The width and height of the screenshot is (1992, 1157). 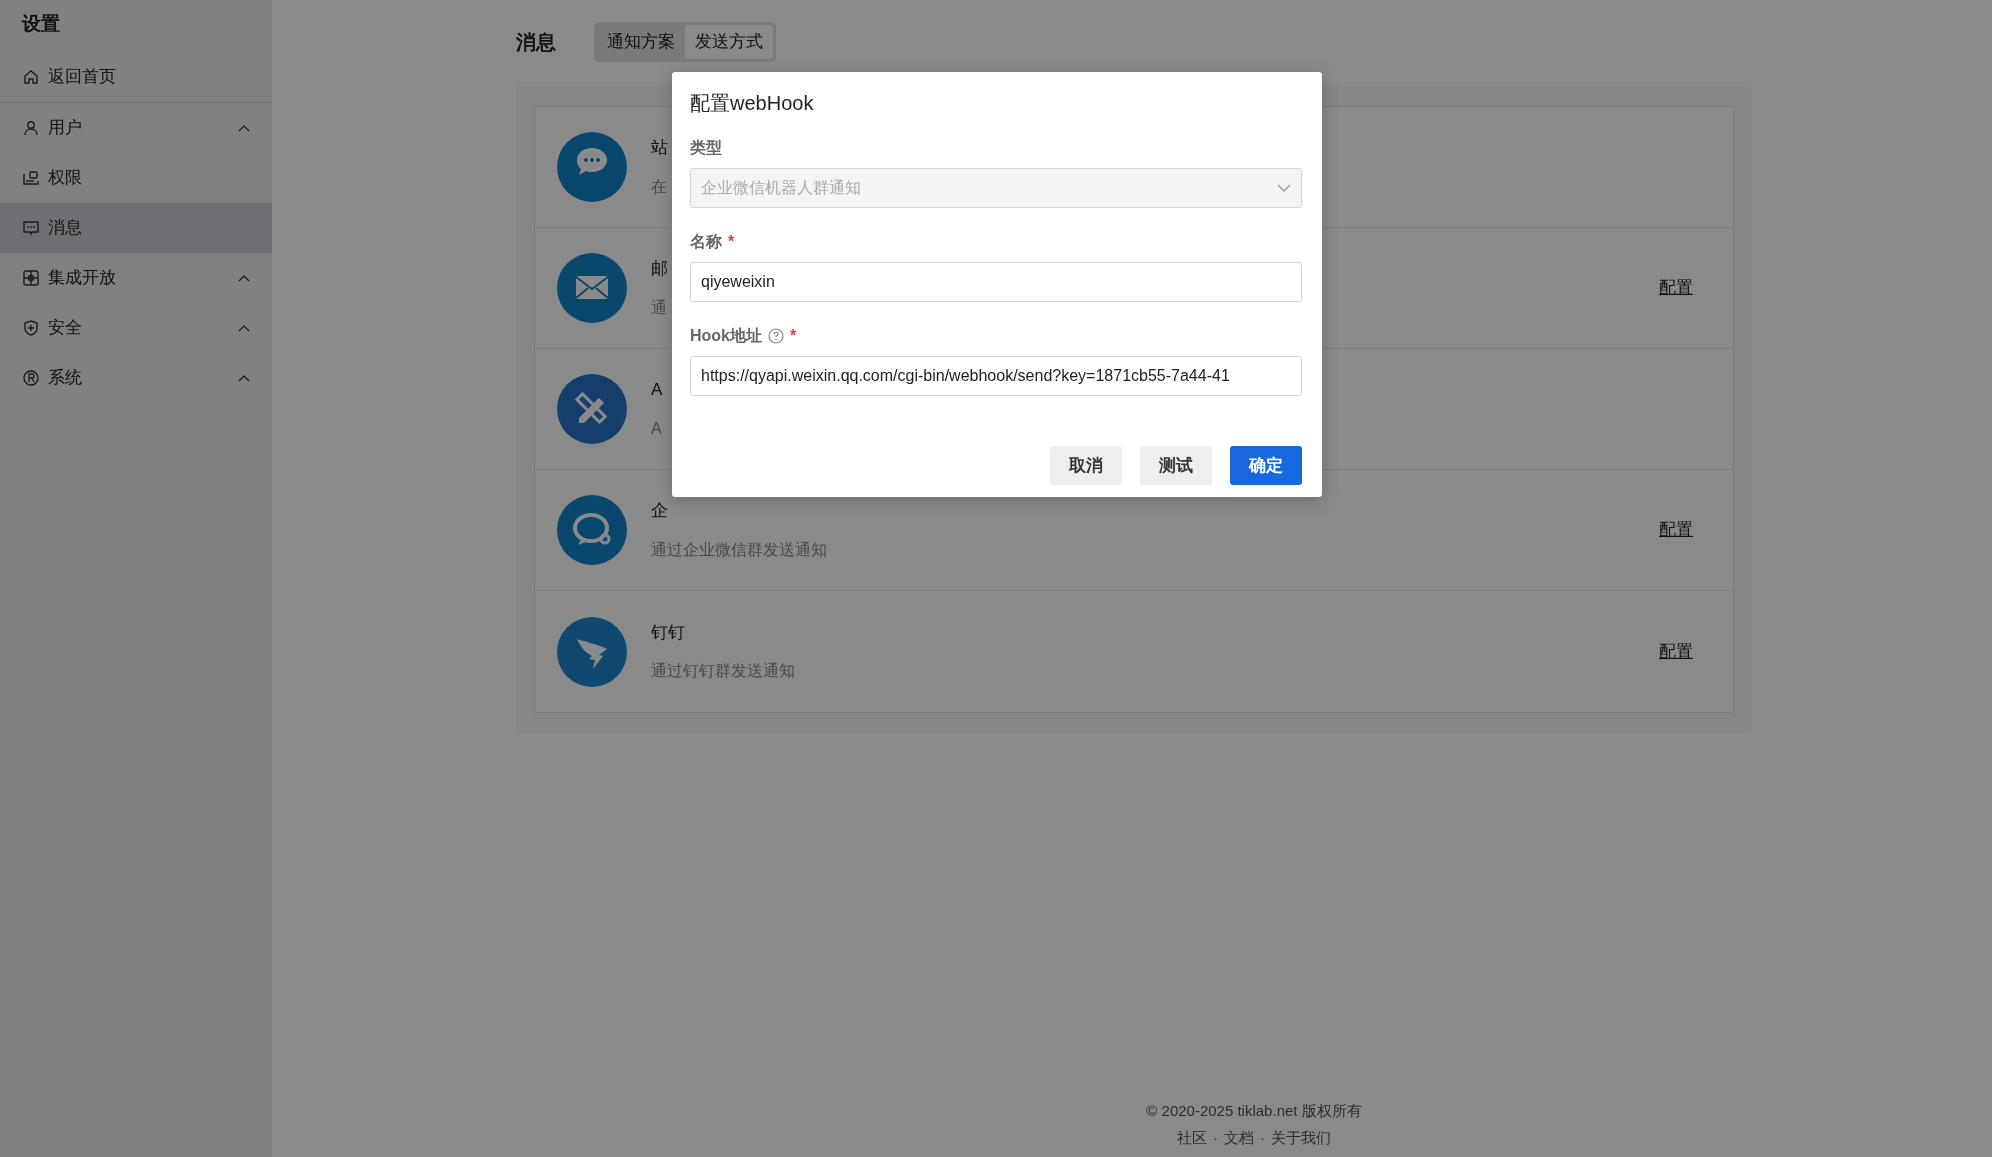 I want to click on footer-link: 文档, so click(x=1239, y=1137).